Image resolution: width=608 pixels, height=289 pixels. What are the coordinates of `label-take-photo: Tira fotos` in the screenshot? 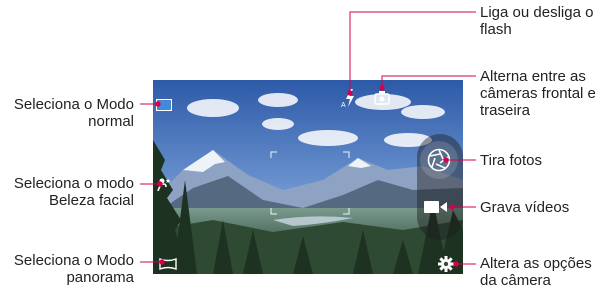 It's located at (511, 160).